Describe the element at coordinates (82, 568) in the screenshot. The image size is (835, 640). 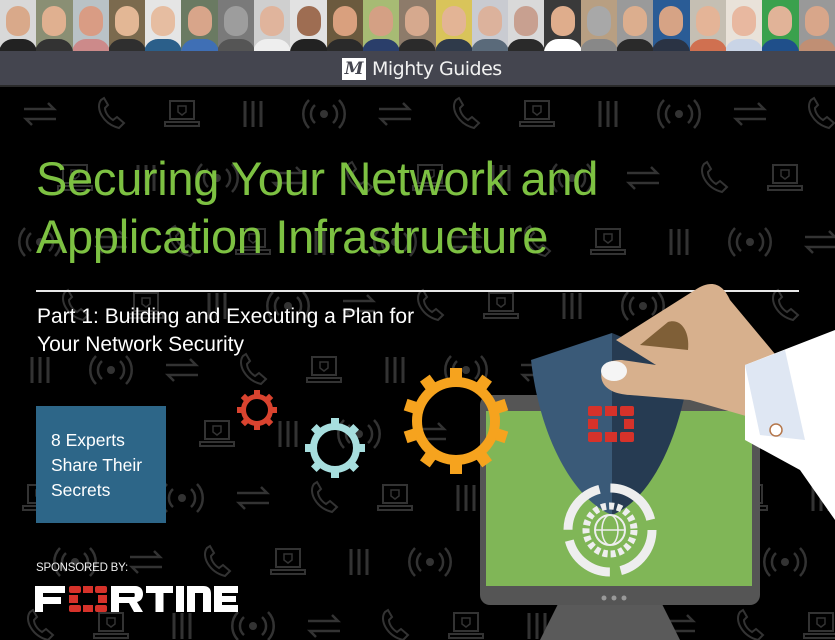
I see `sponsored-by-label: SPONSORED BY:` at that location.